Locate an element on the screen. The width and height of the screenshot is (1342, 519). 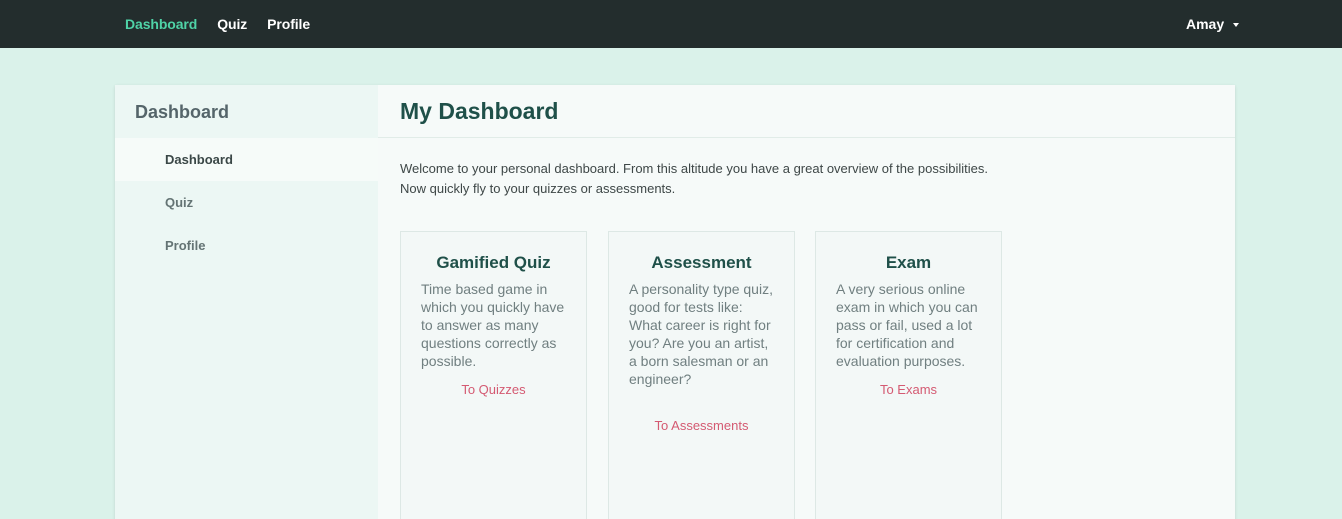
top-nav: Dashboard Quiz Profile is located at coordinates (227, 24).